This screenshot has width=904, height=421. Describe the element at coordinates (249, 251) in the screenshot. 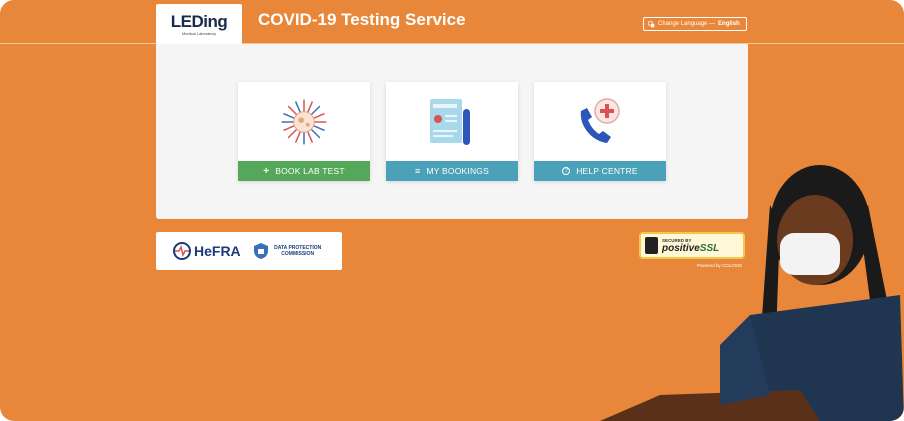

I see `partner-logos: HeFRA DATA PROTECTION COMMISSION` at that location.